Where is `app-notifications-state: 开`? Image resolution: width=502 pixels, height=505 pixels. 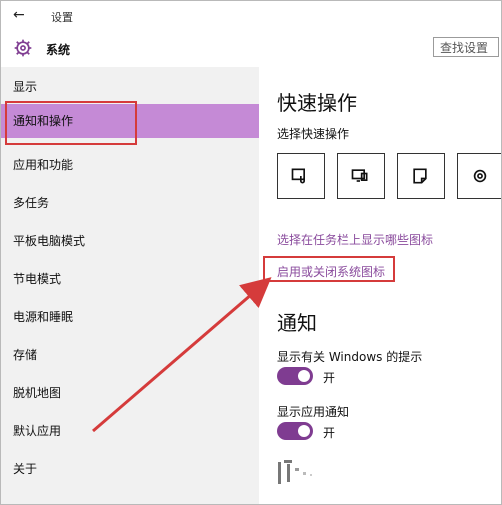
app-notifications-state: 开 is located at coordinates (329, 433).